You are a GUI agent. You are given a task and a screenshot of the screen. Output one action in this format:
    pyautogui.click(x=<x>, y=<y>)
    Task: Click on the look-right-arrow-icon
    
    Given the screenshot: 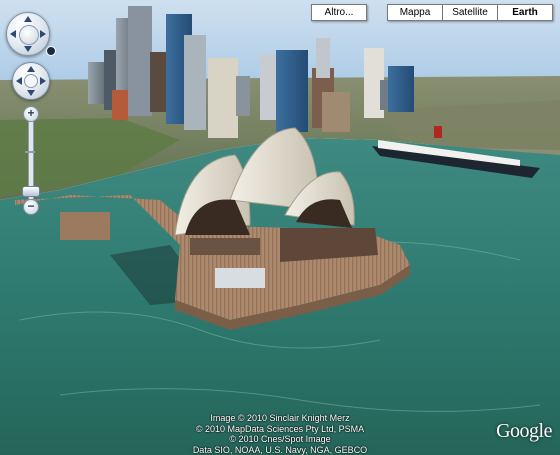 What is the action you would take?
    pyautogui.click(x=43, y=34)
    